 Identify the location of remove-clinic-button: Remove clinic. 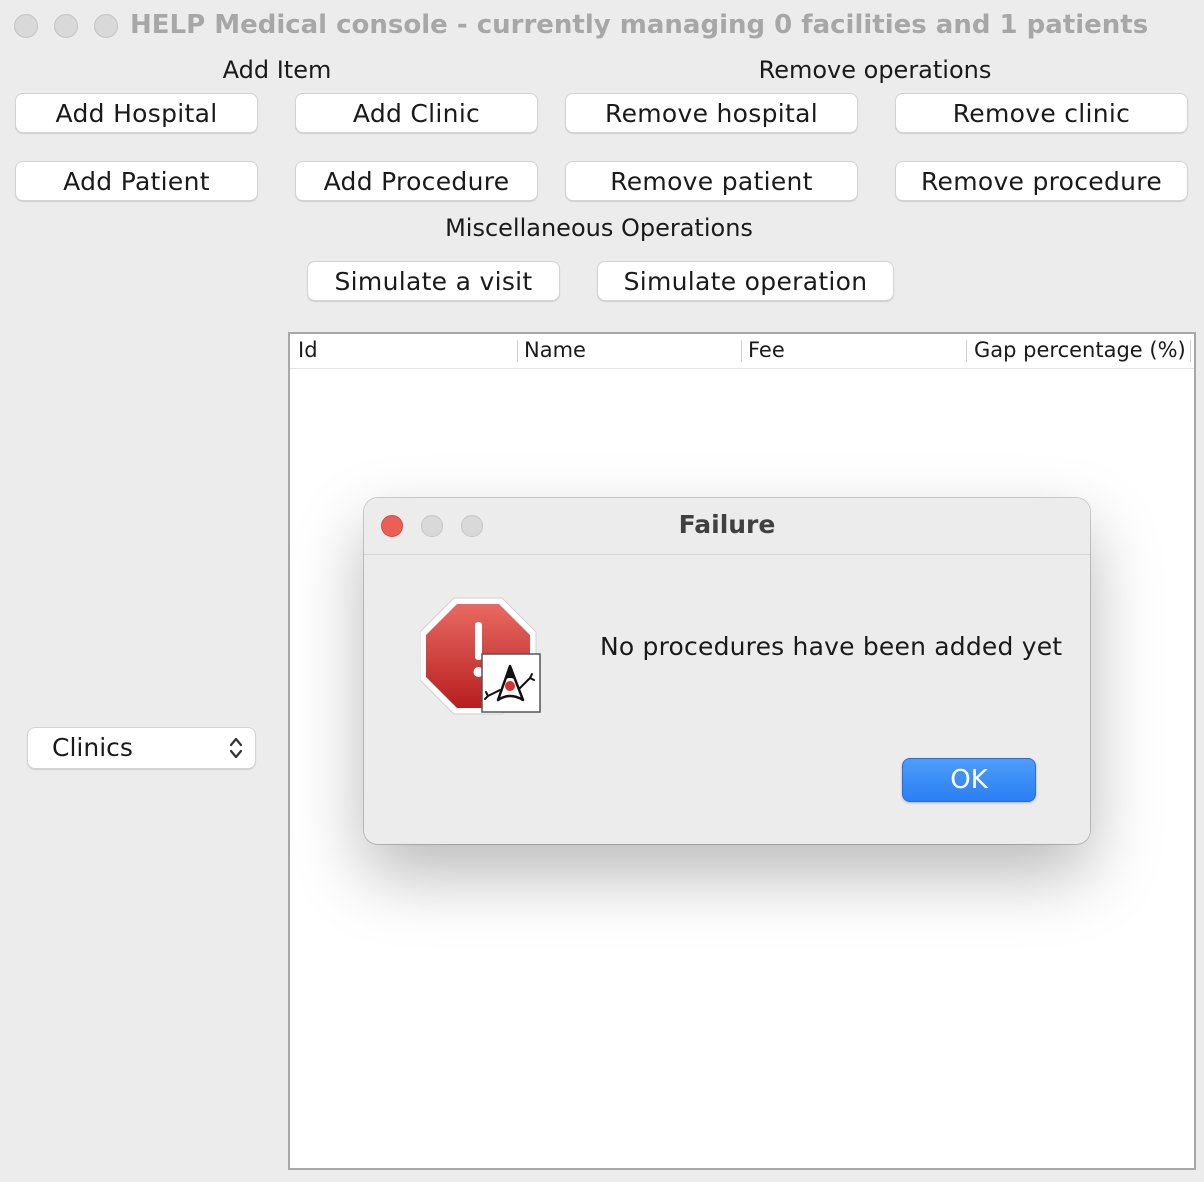
(1041, 113).